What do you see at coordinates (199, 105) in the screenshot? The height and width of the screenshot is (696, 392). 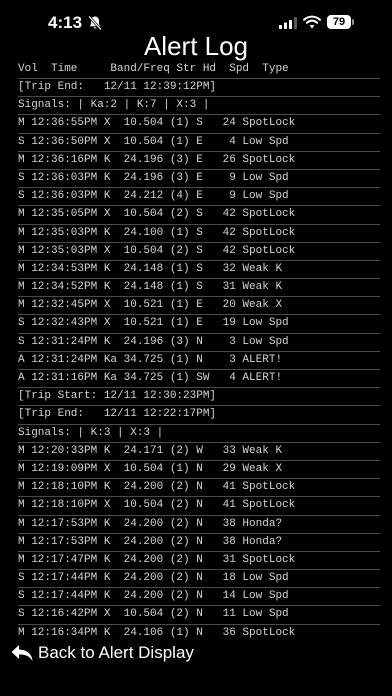 I see `log-line: Signals: | Ka:2 | K:7 | X:3 |` at bounding box center [199, 105].